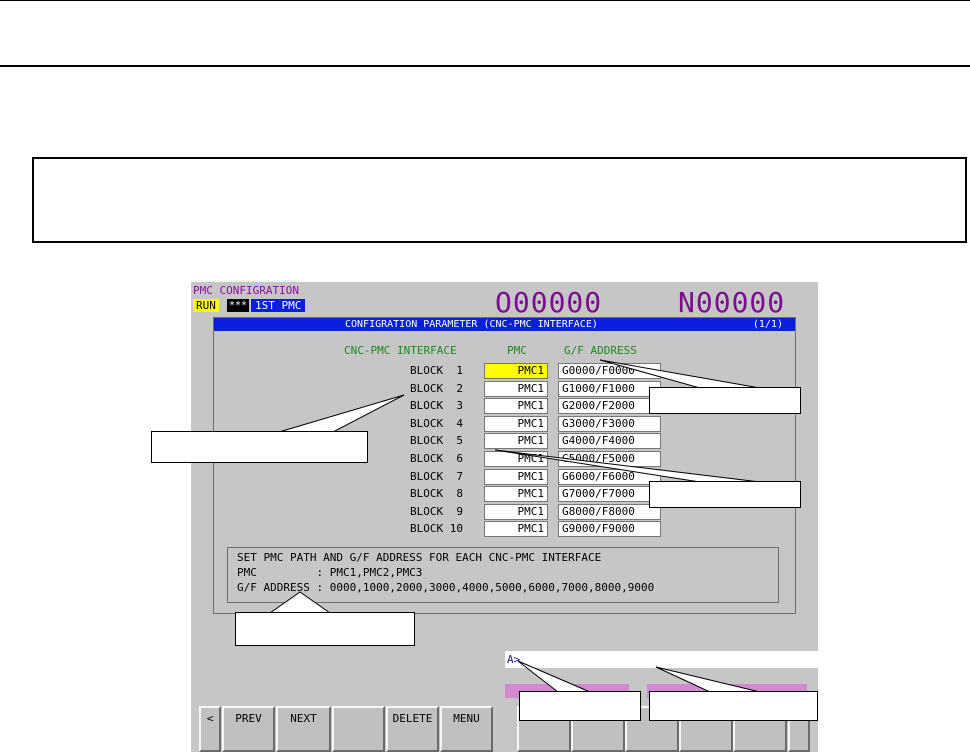  I want to click on callout-box-status, so click(733, 706).